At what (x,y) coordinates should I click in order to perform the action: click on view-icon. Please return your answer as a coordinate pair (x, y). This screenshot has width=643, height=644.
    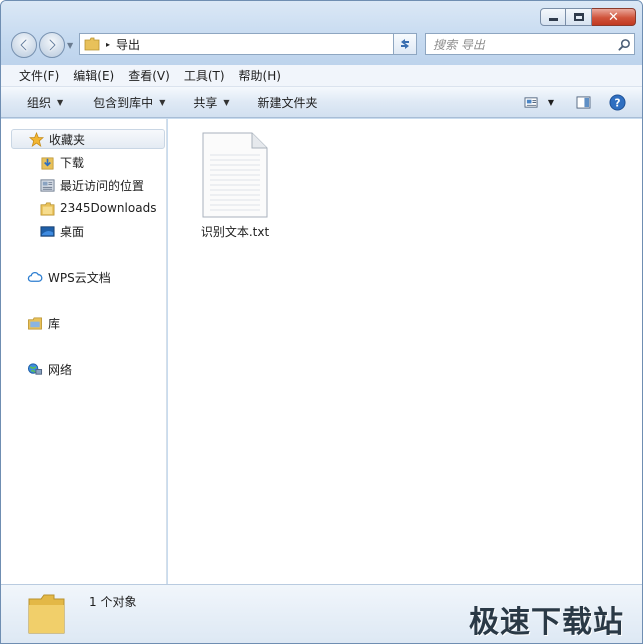
    Looking at the image, I should click on (531, 102).